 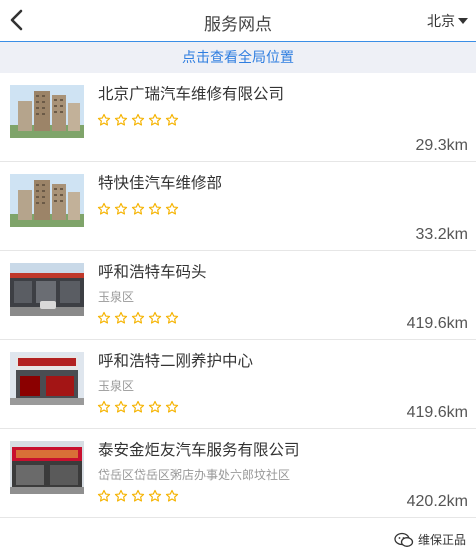 I want to click on garage-storefront-photo, so click(x=47, y=289).